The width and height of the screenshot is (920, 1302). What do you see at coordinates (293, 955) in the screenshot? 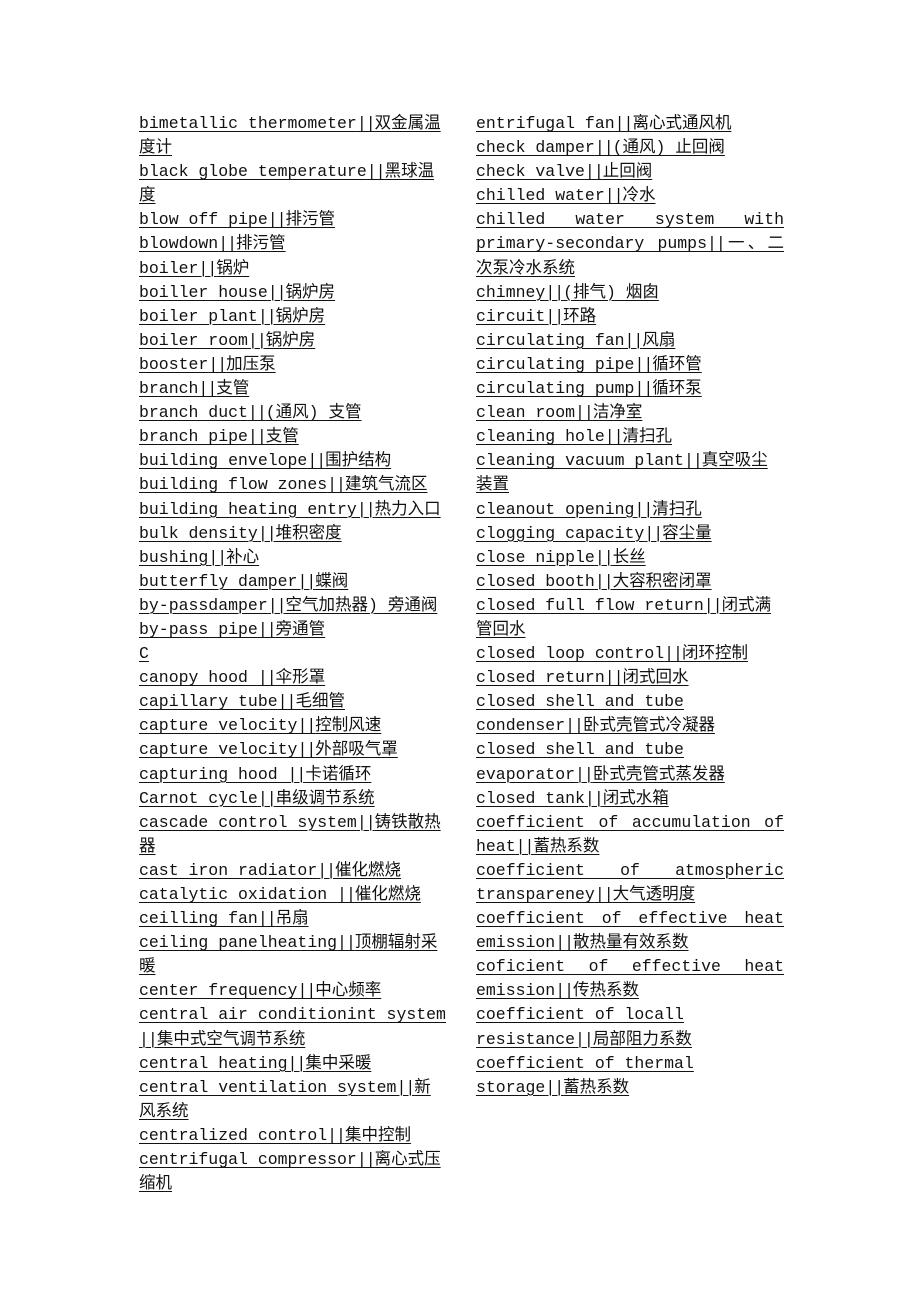
I see `glossary-entry: ceiling panelheating||顶棚辐射采暖` at bounding box center [293, 955].